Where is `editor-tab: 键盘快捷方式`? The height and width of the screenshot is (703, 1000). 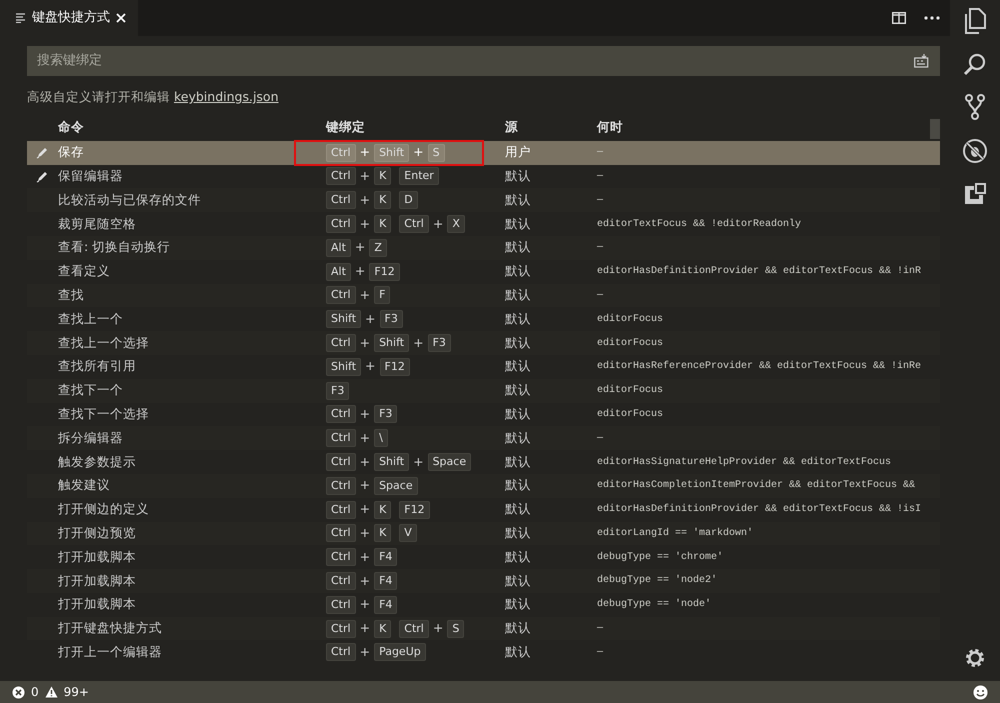
editor-tab: 键盘快捷方式 is located at coordinates (69, 18).